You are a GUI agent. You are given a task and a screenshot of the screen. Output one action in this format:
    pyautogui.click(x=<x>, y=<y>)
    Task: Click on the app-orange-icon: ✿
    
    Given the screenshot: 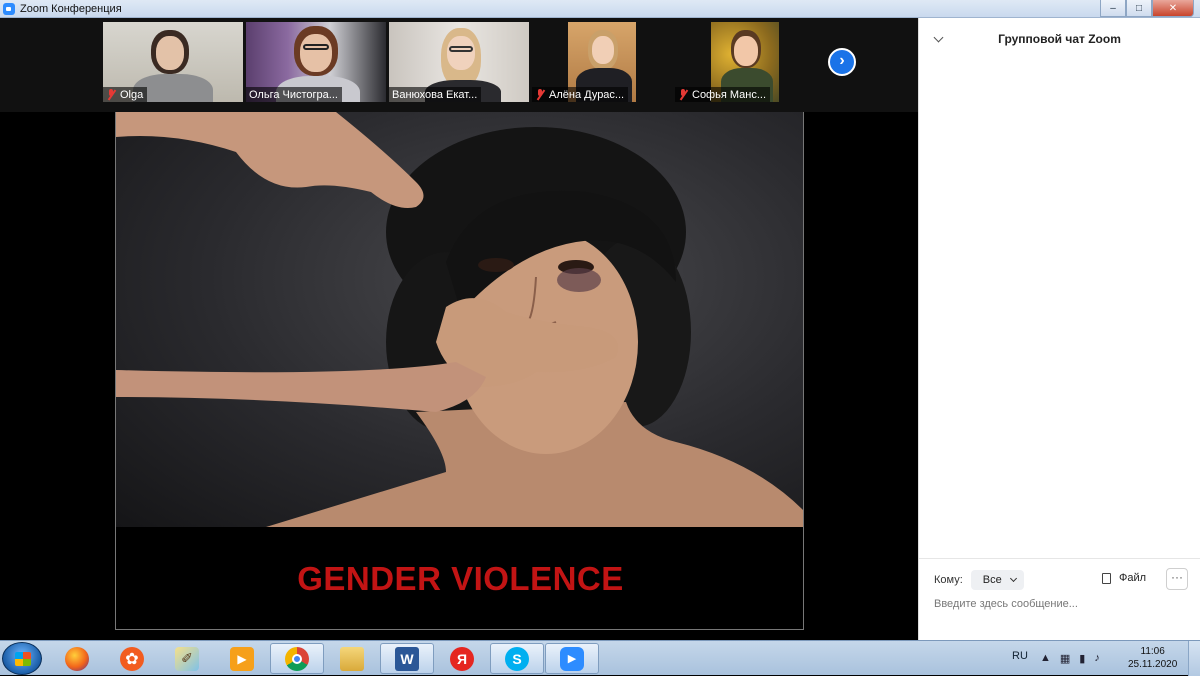 What is the action you would take?
    pyautogui.click(x=132, y=658)
    